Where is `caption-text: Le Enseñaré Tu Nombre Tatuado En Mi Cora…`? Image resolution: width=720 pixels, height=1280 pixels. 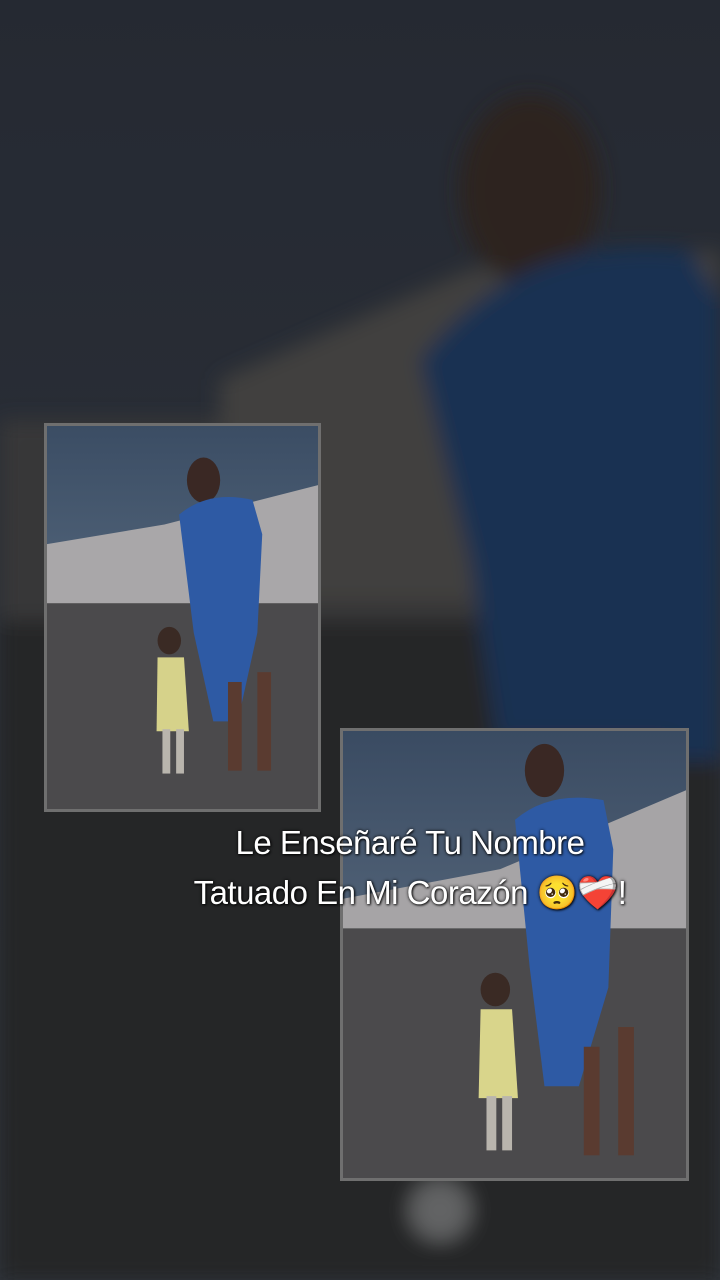
caption-text: Le Enseñaré Tu Nombre Tatuado En Mi Cora… is located at coordinates (410, 868).